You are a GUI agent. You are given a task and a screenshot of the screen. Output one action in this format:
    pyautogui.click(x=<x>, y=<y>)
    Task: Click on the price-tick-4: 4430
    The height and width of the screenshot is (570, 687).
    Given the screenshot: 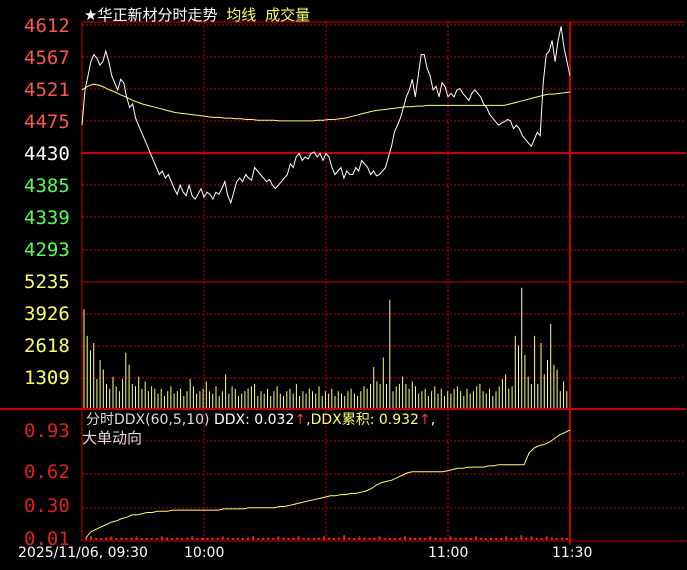 What is the action you would take?
    pyautogui.click(x=47, y=154)
    